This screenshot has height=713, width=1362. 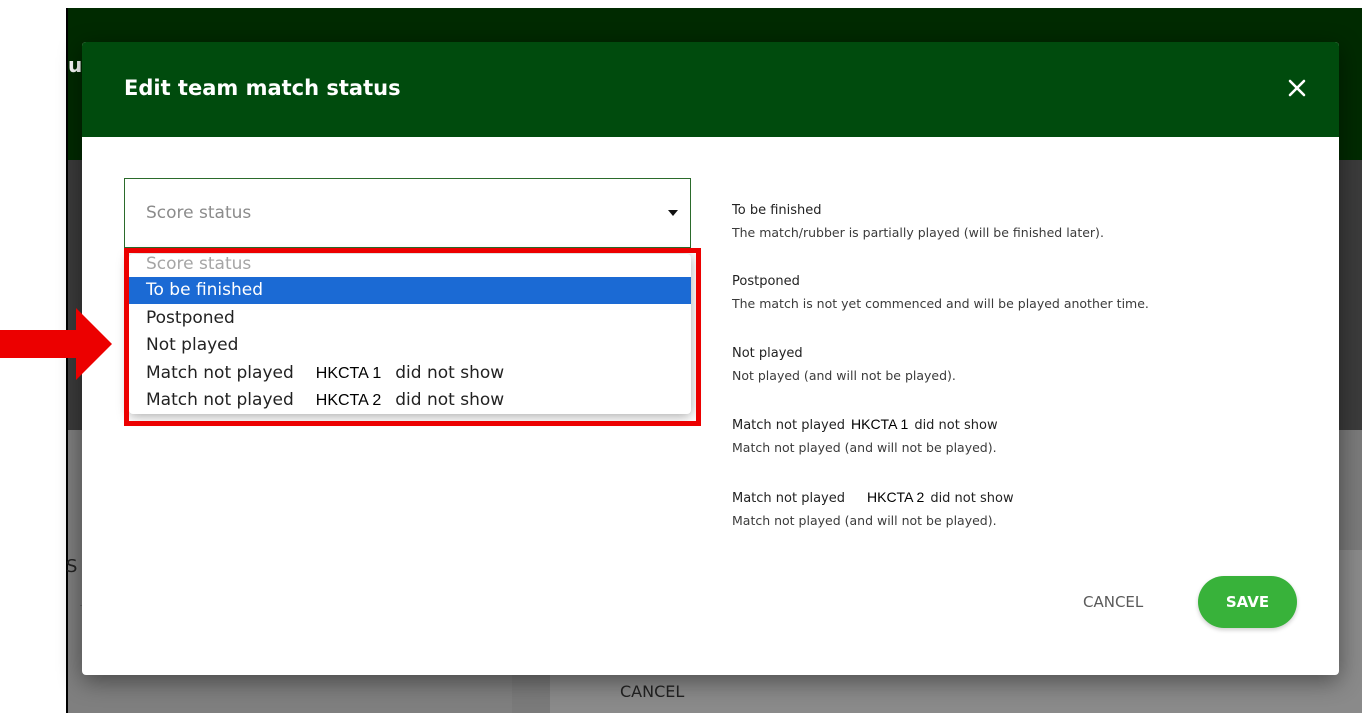 I want to click on red-highlight-box, so click(x=412, y=337).